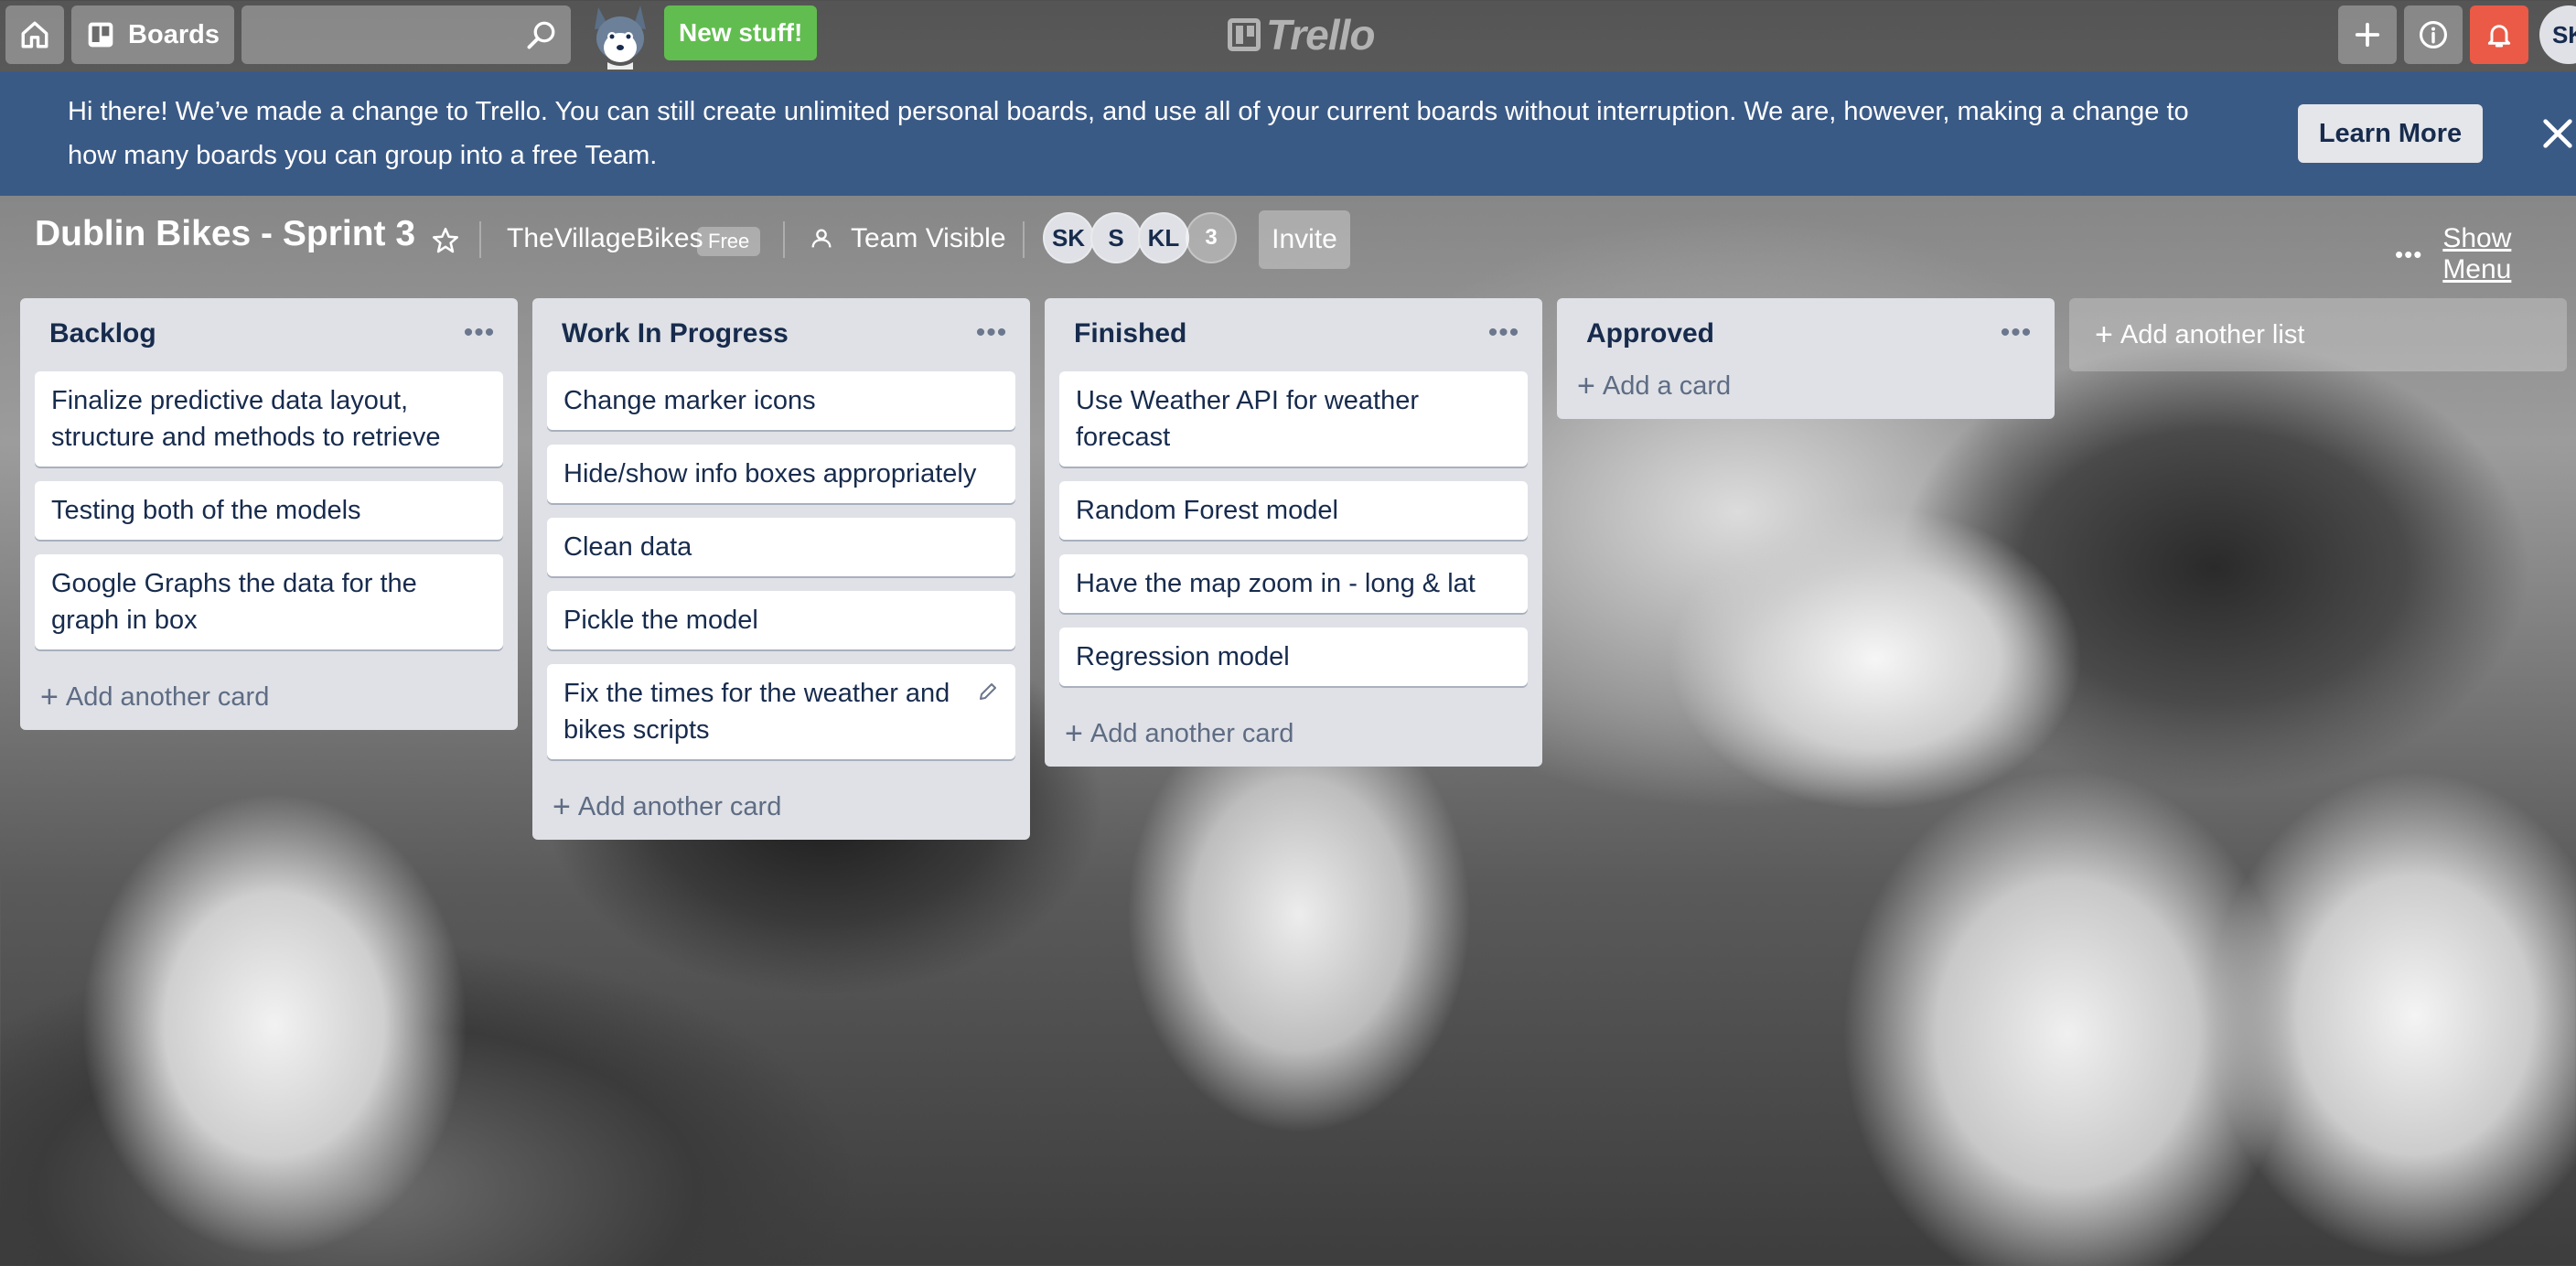  I want to click on boards-label: Boards, so click(174, 34).